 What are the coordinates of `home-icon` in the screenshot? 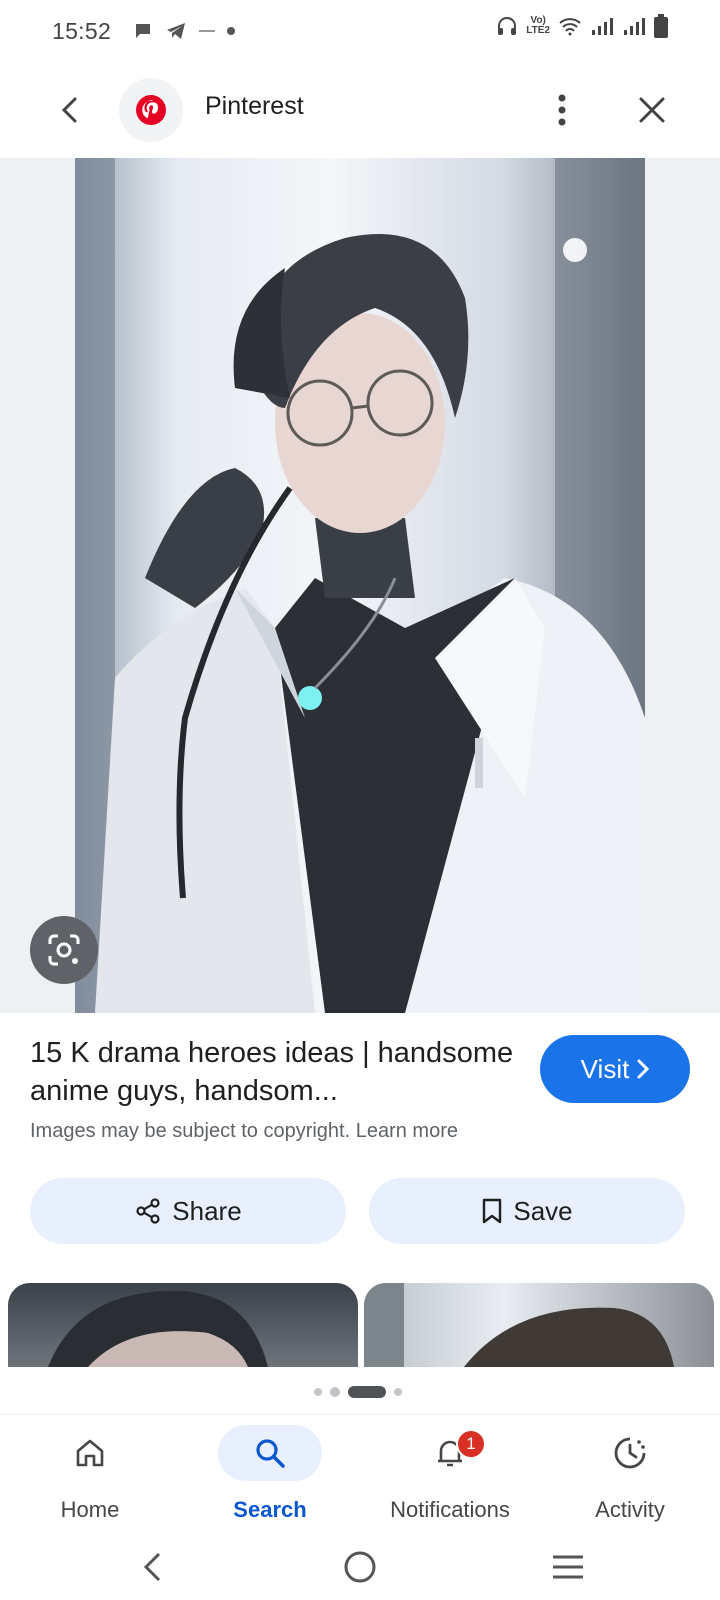 It's located at (90, 1453).